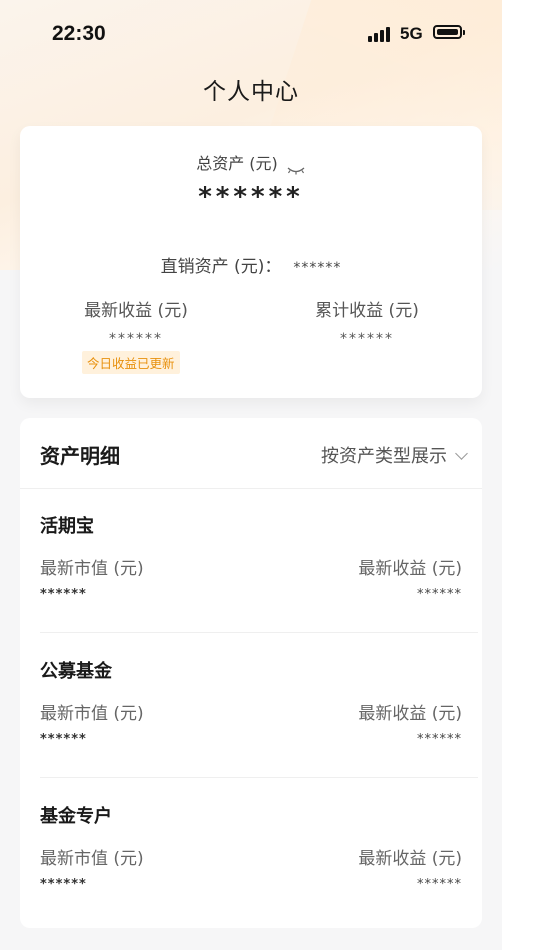  What do you see at coordinates (367, 339) in the screenshot?
I see `cumulative-income-value: ******` at bounding box center [367, 339].